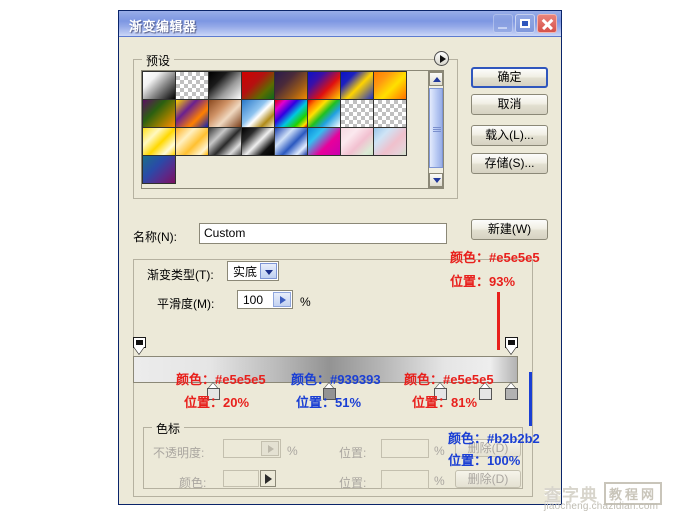 This screenshot has width=680, height=515. What do you see at coordinates (241, 478) in the screenshot?
I see `color-swatch` at bounding box center [241, 478].